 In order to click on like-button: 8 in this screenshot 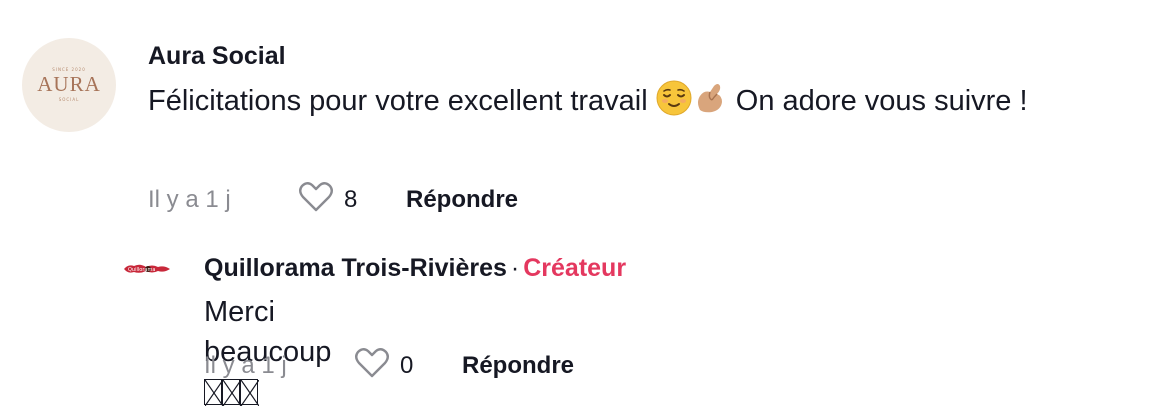, I will do `click(348, 200)`.